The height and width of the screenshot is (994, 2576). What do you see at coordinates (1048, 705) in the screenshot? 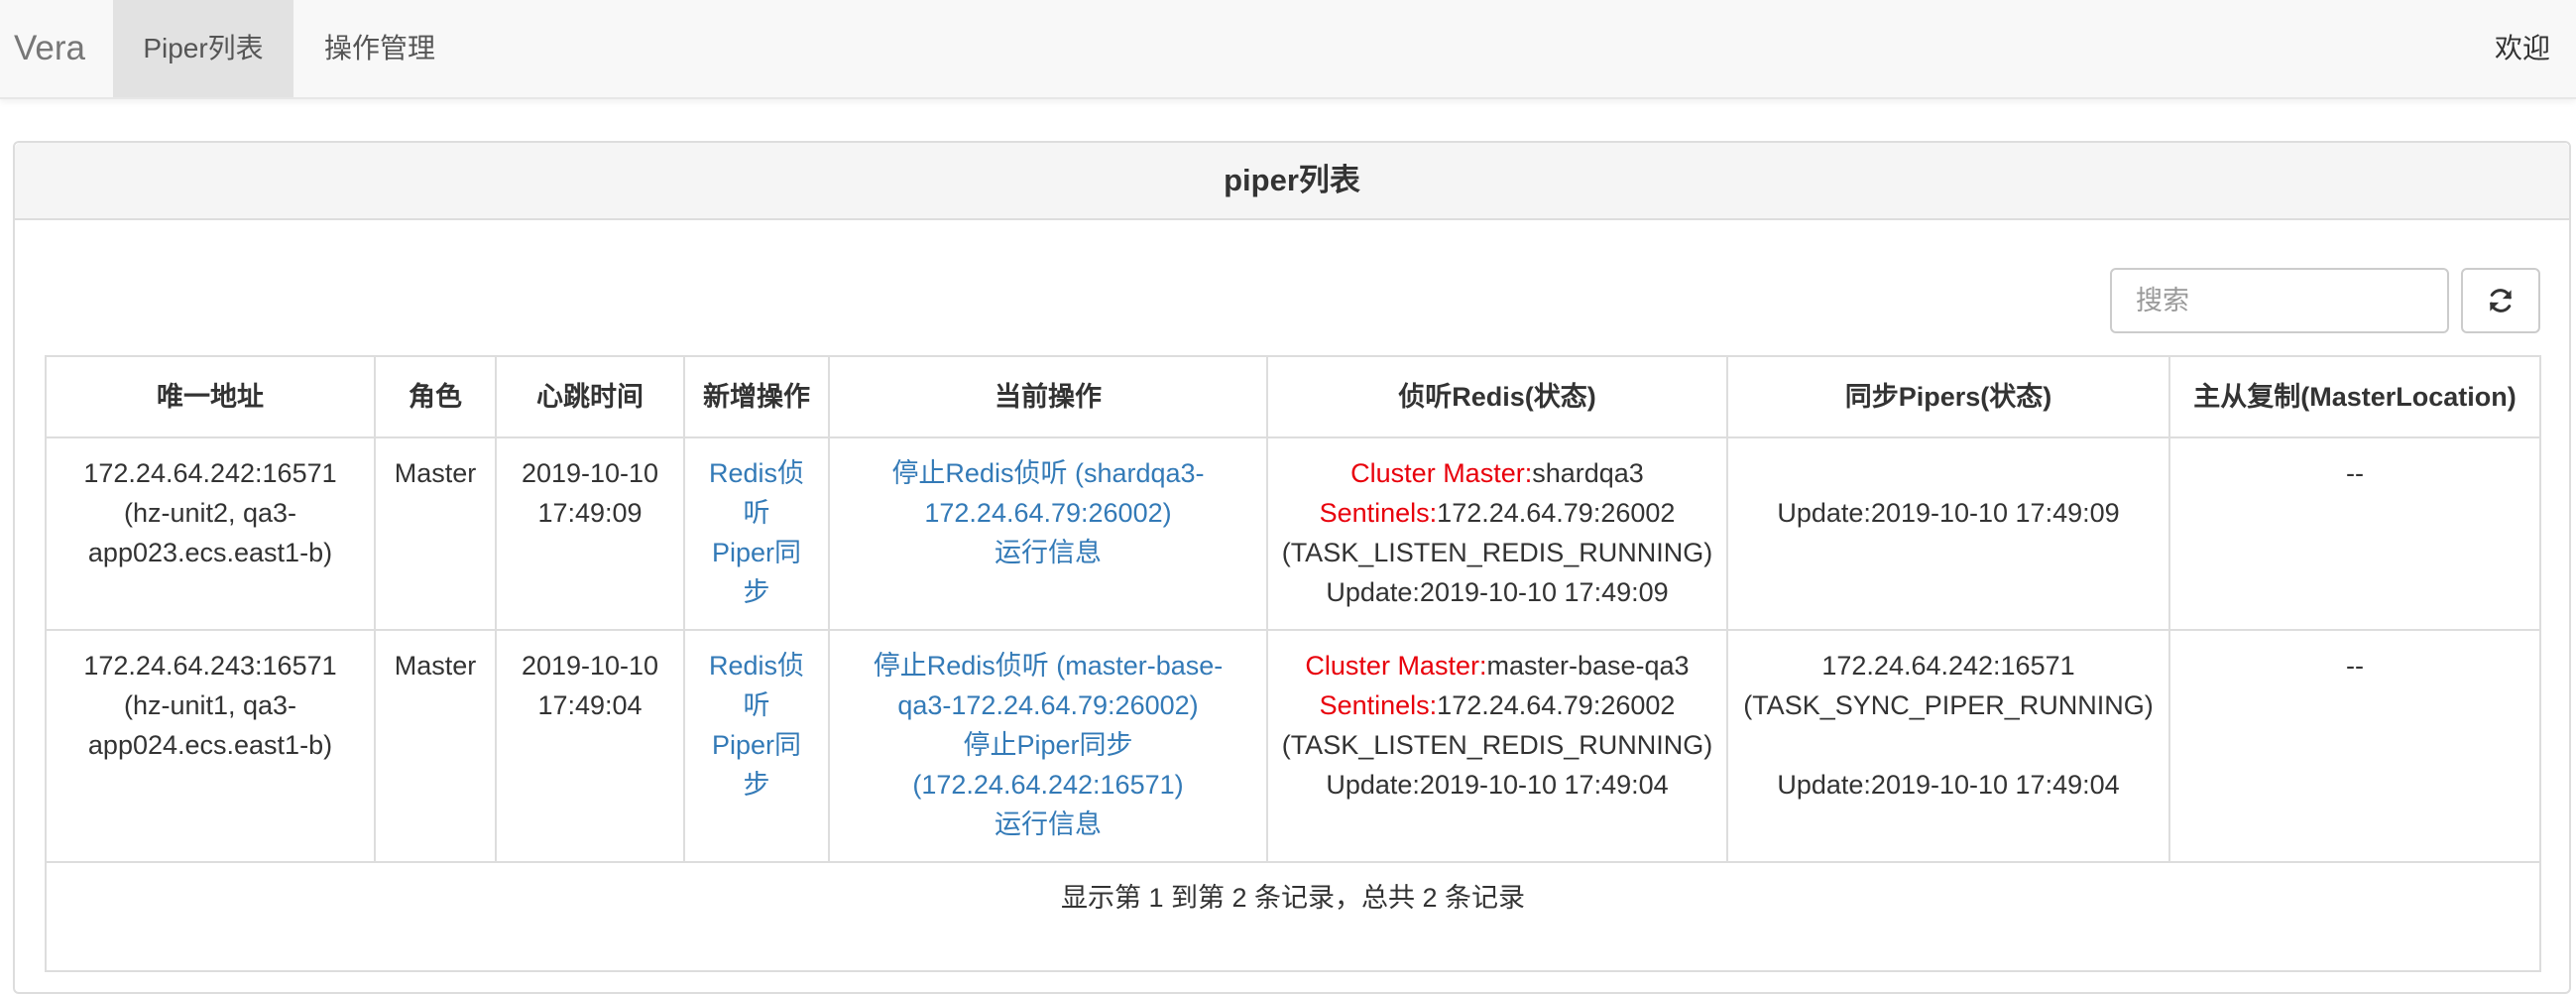
I see `link-text: qa3-172.24.64.79:26002)` at bounding box center [1048, 705].